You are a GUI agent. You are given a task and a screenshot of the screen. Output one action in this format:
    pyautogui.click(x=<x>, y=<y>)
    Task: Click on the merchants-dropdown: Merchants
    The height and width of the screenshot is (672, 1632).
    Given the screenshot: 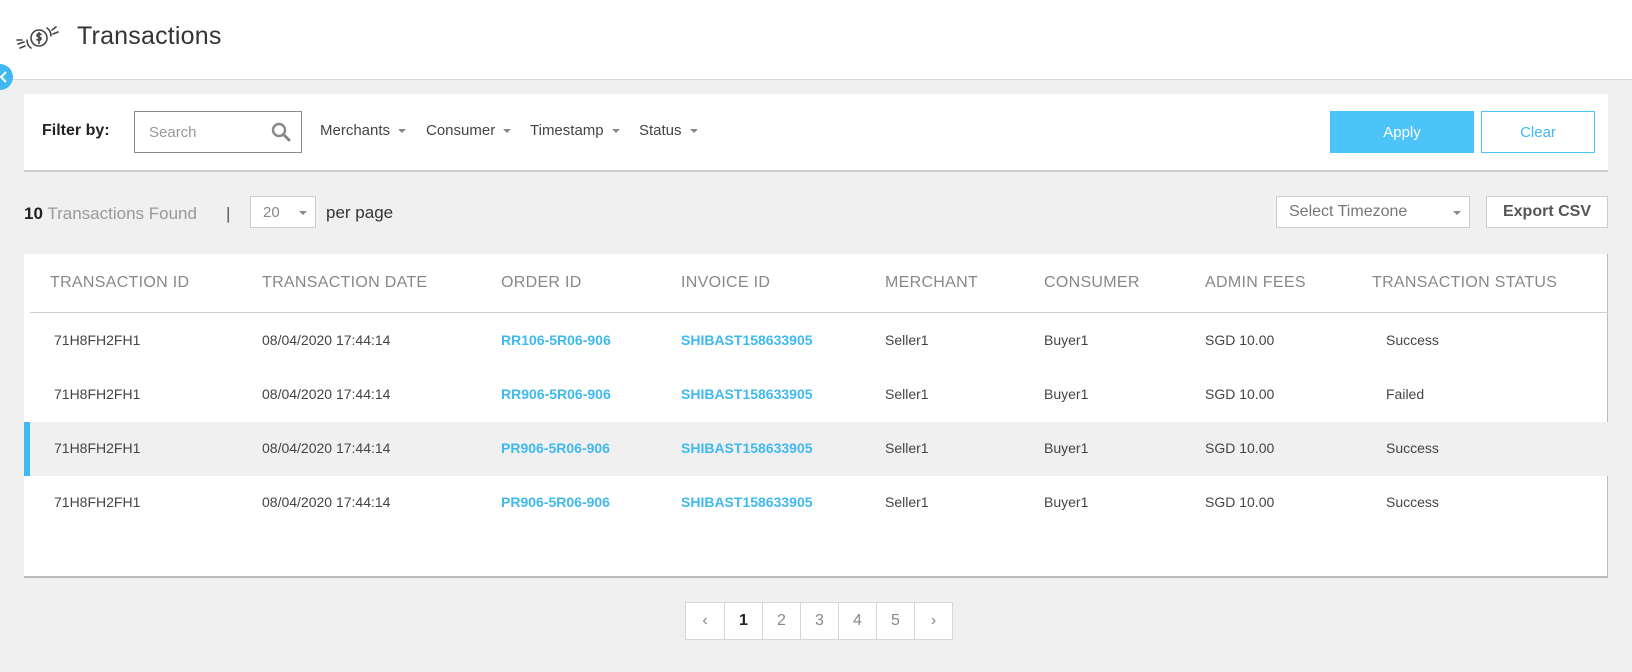 What is the action you would take?
    pyautogui.click(x=363, y=130)
    